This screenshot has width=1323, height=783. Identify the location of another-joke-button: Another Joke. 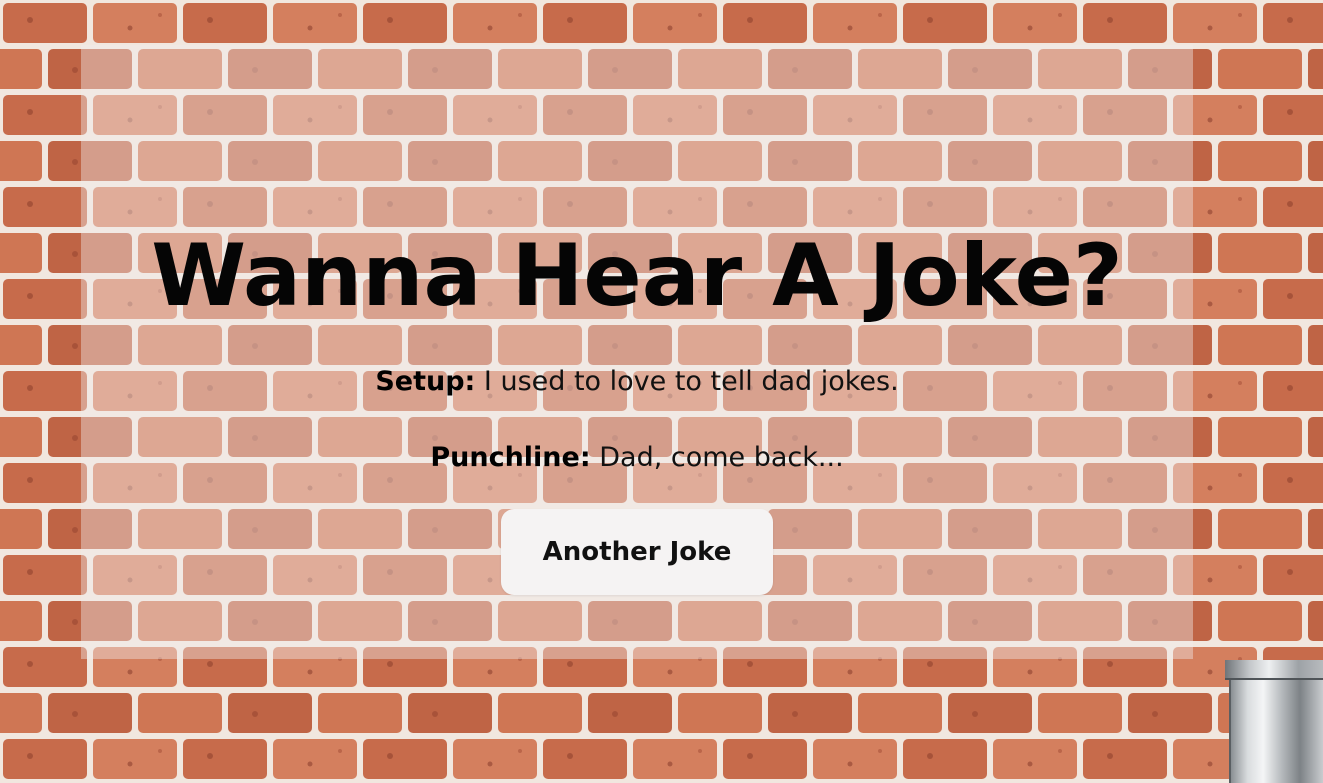
(637, 552).